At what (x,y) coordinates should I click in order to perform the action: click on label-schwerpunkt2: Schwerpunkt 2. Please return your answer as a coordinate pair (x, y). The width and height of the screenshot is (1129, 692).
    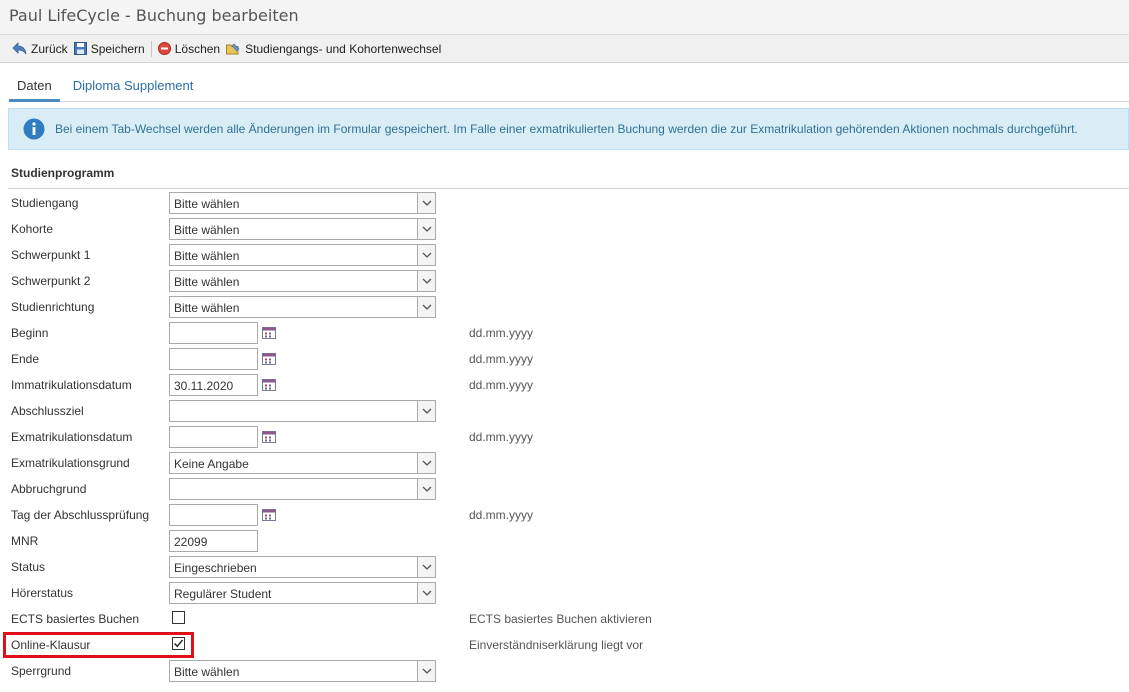
    Looking at the image, I should click on (51, 281).